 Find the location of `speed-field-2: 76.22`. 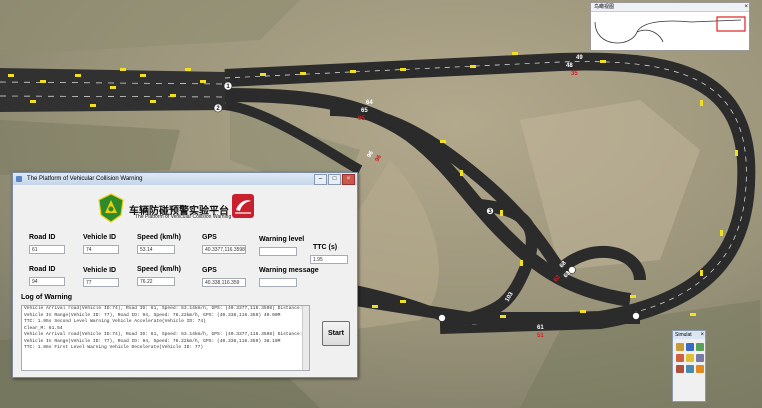

speed-field-2: 76.22 is located at coordinates (156, 281).